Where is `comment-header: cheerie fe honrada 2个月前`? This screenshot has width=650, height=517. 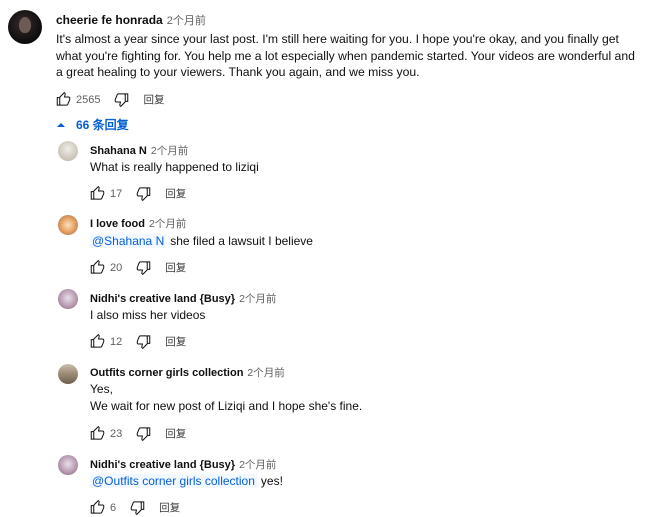
comment-header: cheerie fe honrada 2个月前 is located at coordinates (131, 20).